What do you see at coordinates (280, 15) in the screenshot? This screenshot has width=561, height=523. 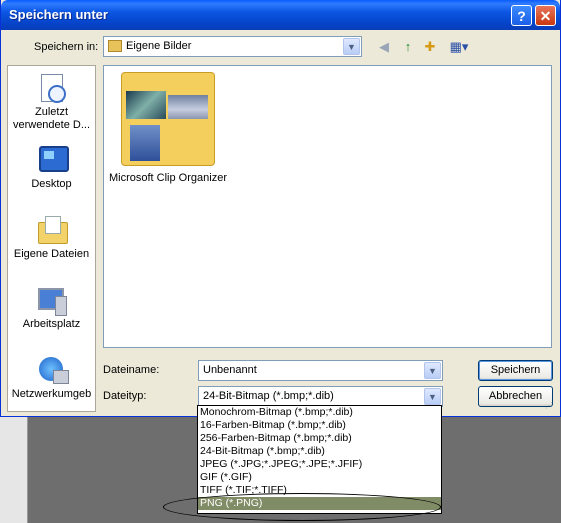 I see `title-bar: Speichern unter ? ✕` at bounding box center [280, 15].